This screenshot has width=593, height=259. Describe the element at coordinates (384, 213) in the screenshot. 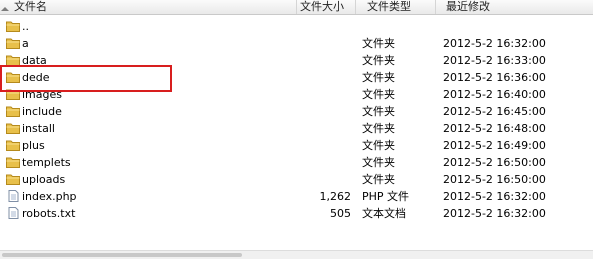

I see `file-type: 文本文档` at that location.